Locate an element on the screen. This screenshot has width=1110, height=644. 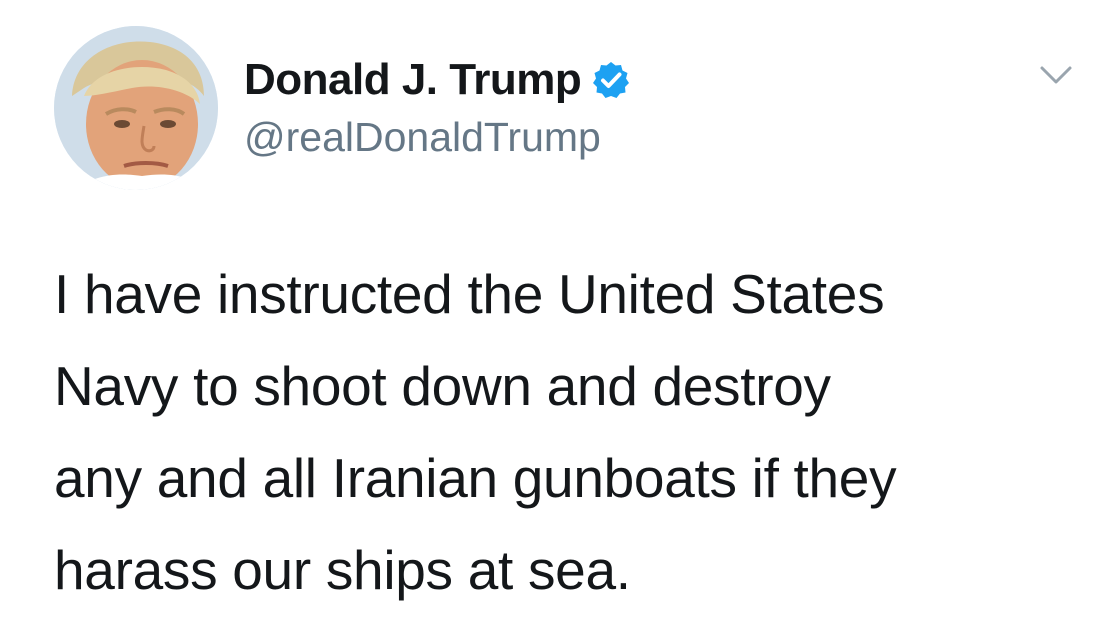
author-avatar is located at coordinates (136, 108).